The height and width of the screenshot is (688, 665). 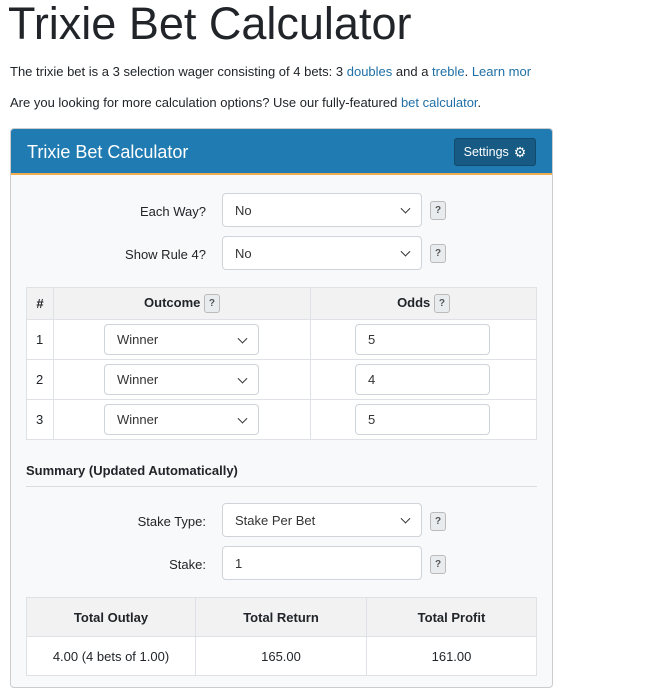 What do you see at coordinates (40, 419) in the screenshot?
I see `row-number: 3` at bounding box center [40, 419].